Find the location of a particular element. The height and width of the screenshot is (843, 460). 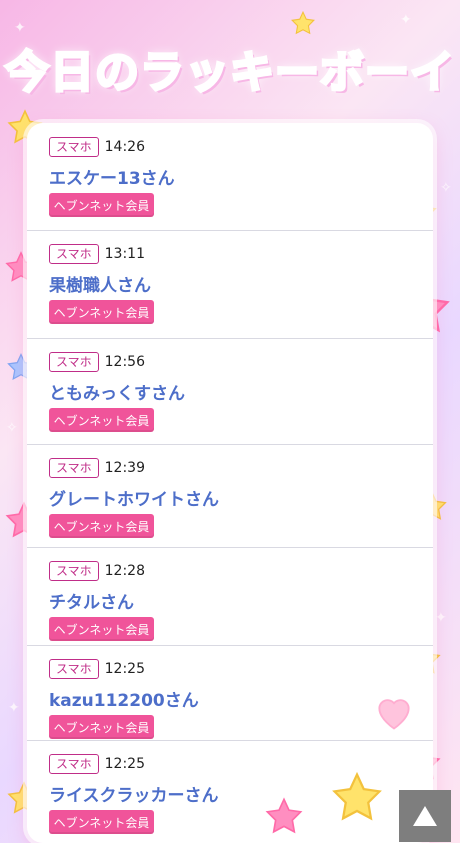

user-name-link: チタルさん is located at coordinates (91, 600).